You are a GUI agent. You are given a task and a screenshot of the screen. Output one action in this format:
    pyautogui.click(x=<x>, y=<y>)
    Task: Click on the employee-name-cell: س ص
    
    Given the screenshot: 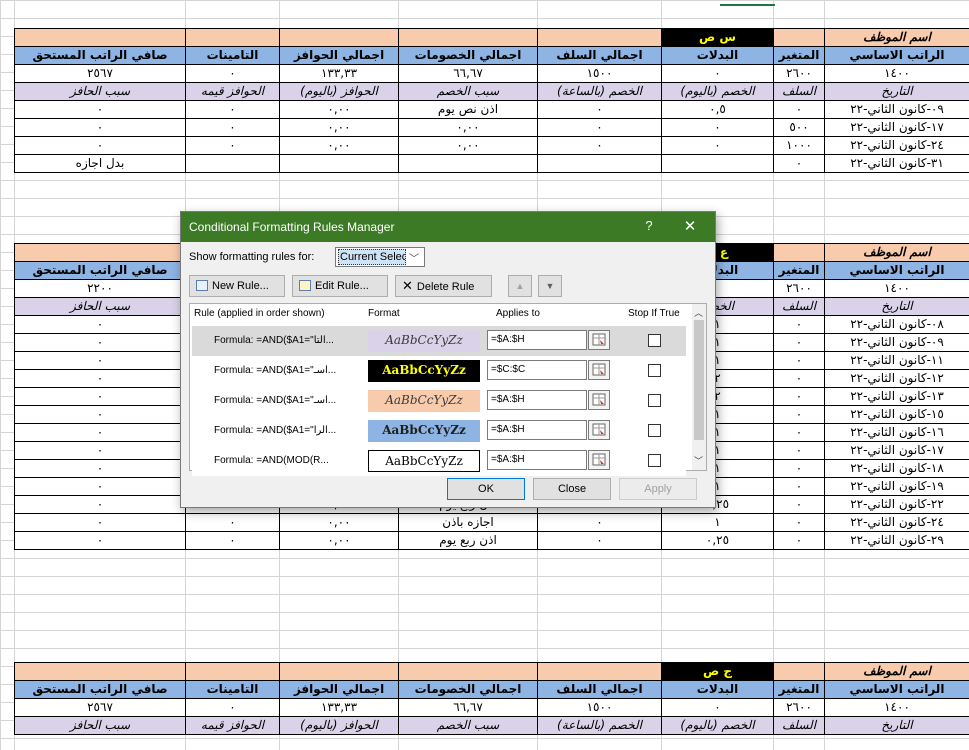 What is the action you would take?
    pyautogui.click(x=717, y=37)
    